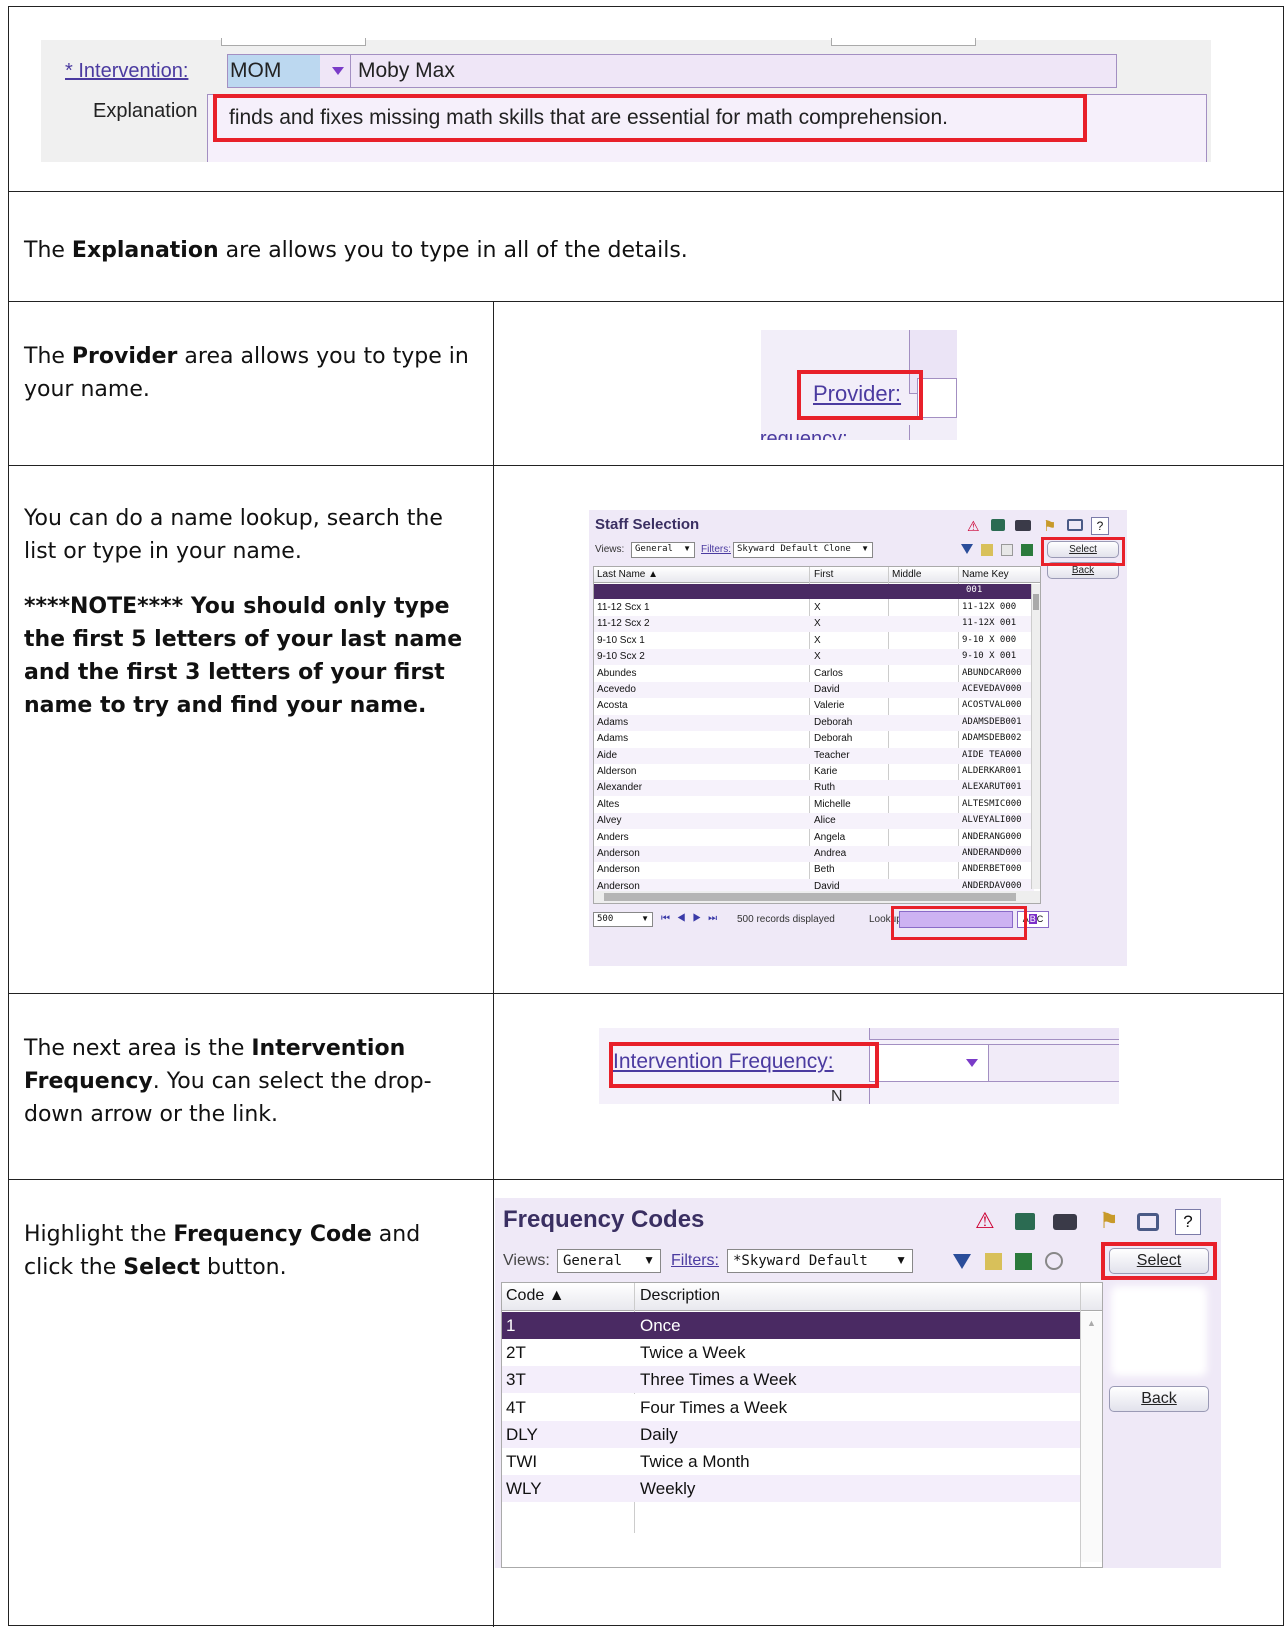 The image size is (1285, 1627). What do you see at coordinates (992, 803) in the screenshot?
I see `table-cell: ALTESMIC000` at bounding box center [992, 803].